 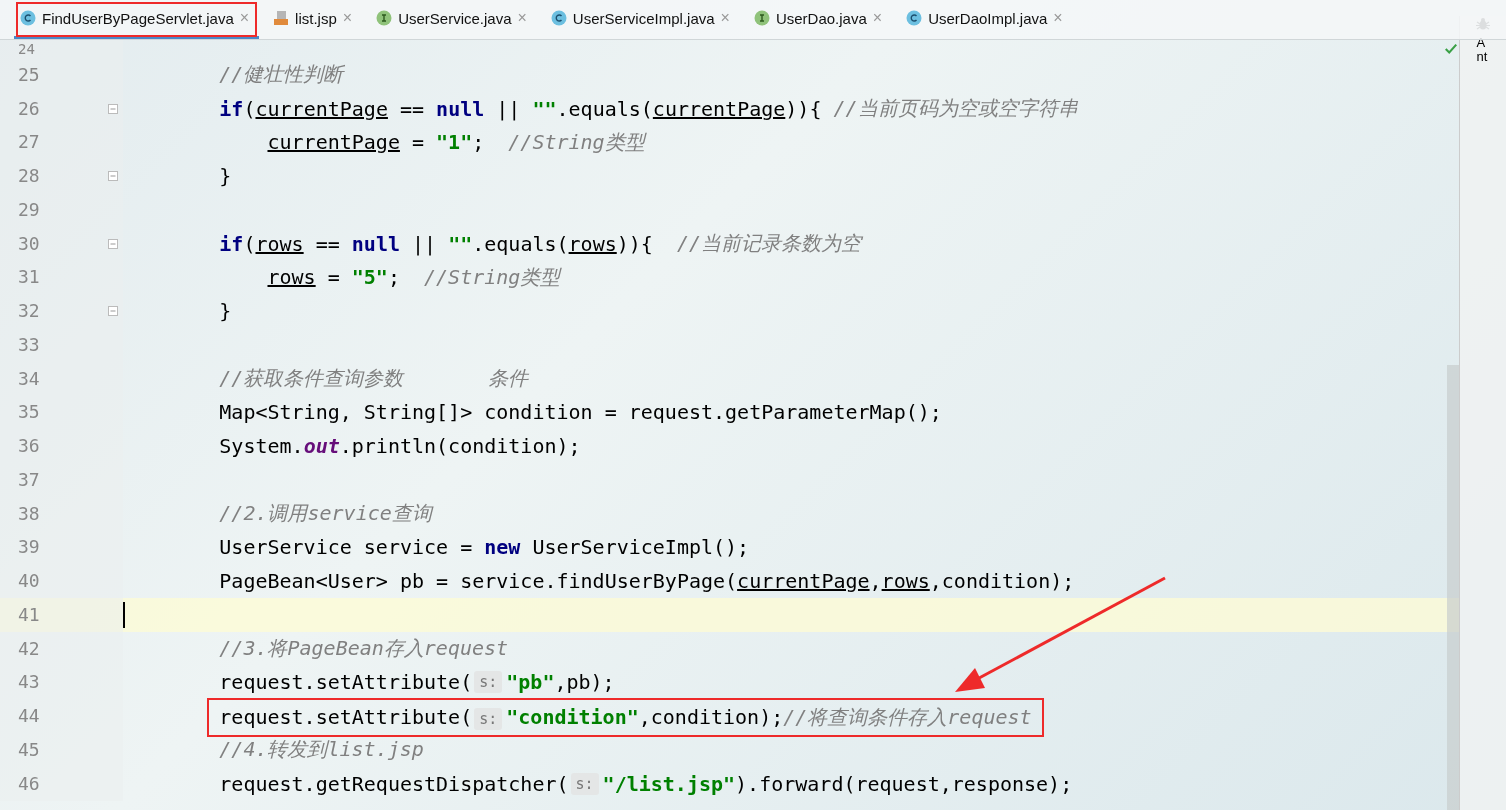 What do you see at coordinates (29, 108) in the screenshot?
I see `line-number: 26` at bounding box center [29, 108].